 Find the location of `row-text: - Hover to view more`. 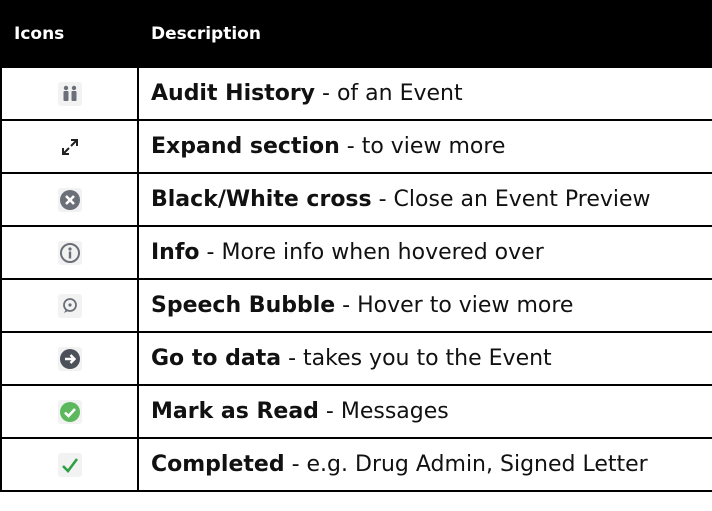

row-text: - Hover to view more is located at coordinates (454, 305).